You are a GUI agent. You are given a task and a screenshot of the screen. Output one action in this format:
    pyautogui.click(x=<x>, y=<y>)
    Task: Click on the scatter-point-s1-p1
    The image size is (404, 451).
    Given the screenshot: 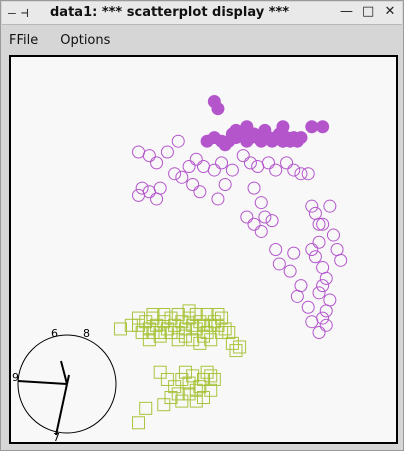 What is the action you would take?
    pyautogui.click(x=149, y=156)
    